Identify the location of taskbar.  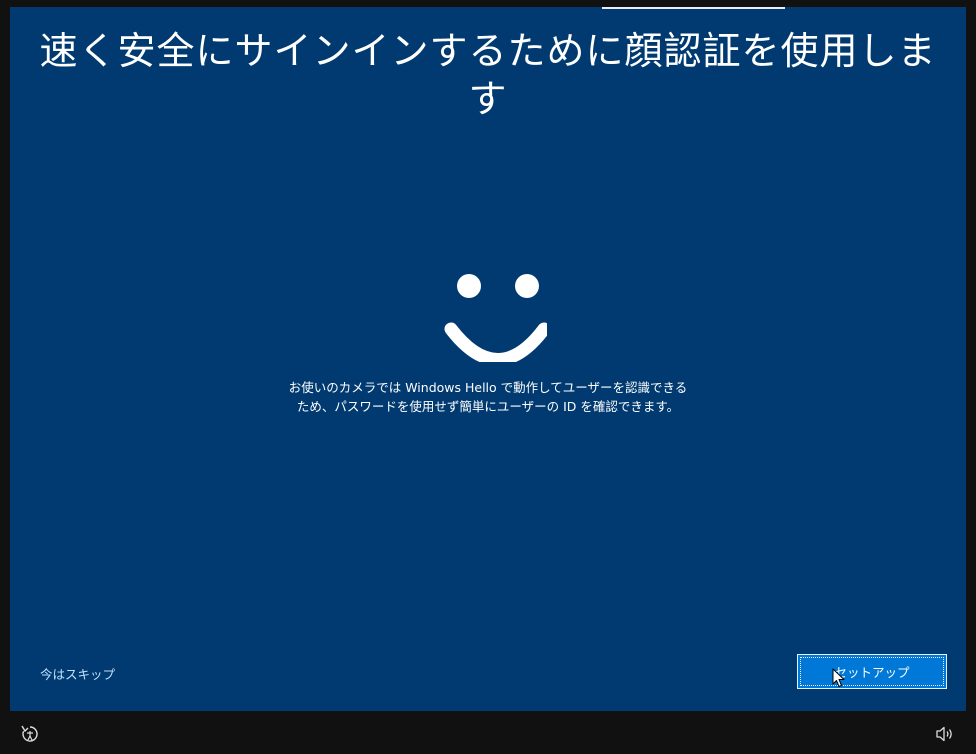
(488, 733).